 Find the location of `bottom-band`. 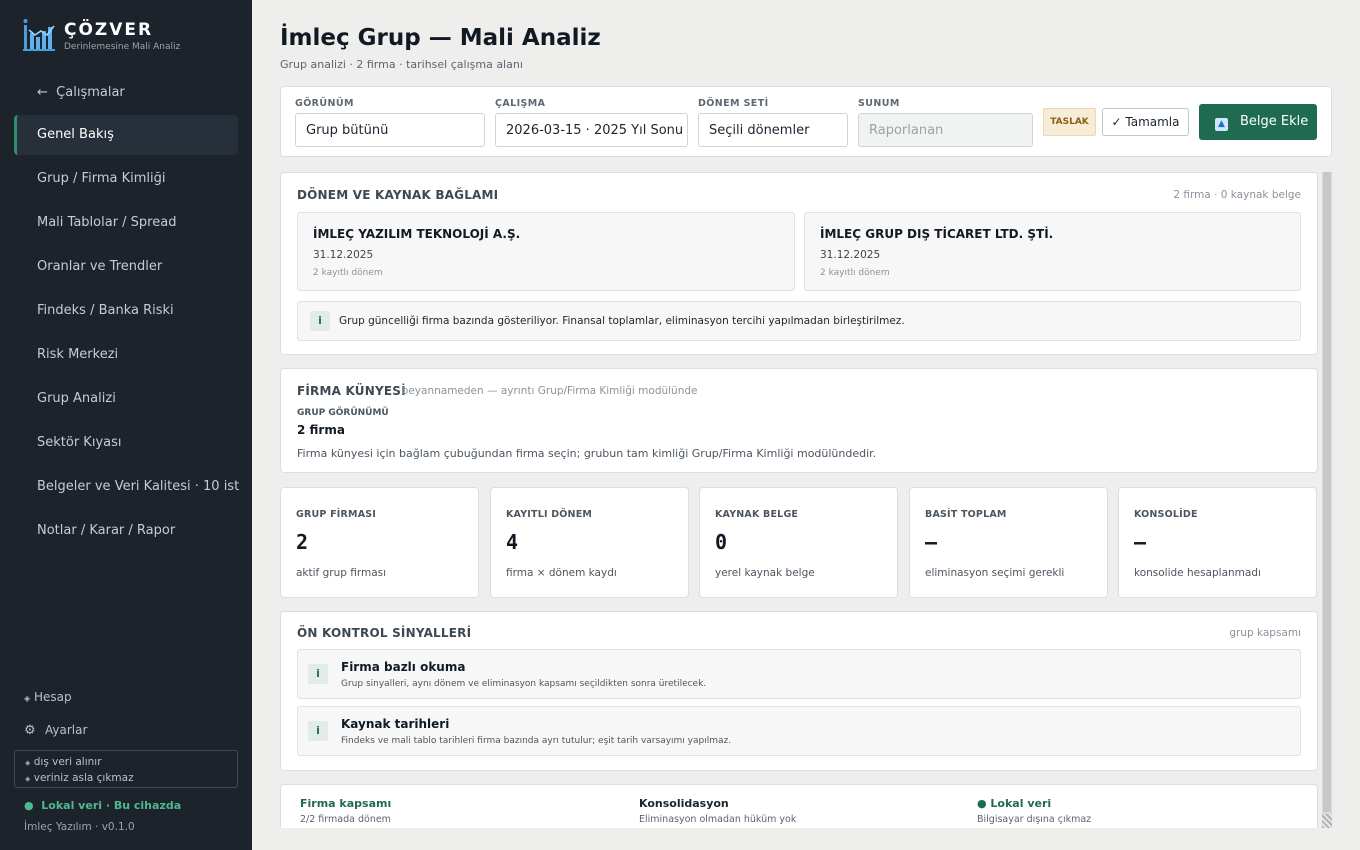

bottom-band is located at coordinates (806, 839).